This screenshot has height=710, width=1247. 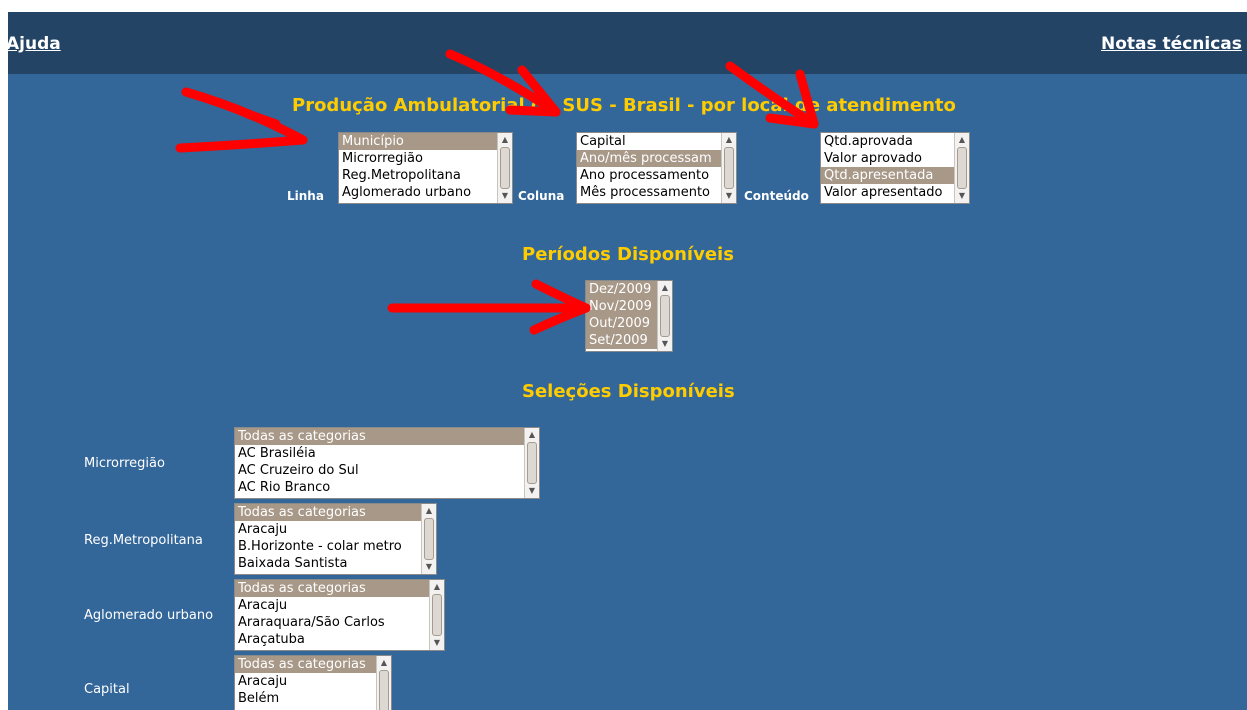 What do you see at coordinates (339, 622) in the screenshot?
I see `aglomerado-urbano-option: Araraquara/São Carlos` at bounding box center [339, 622].